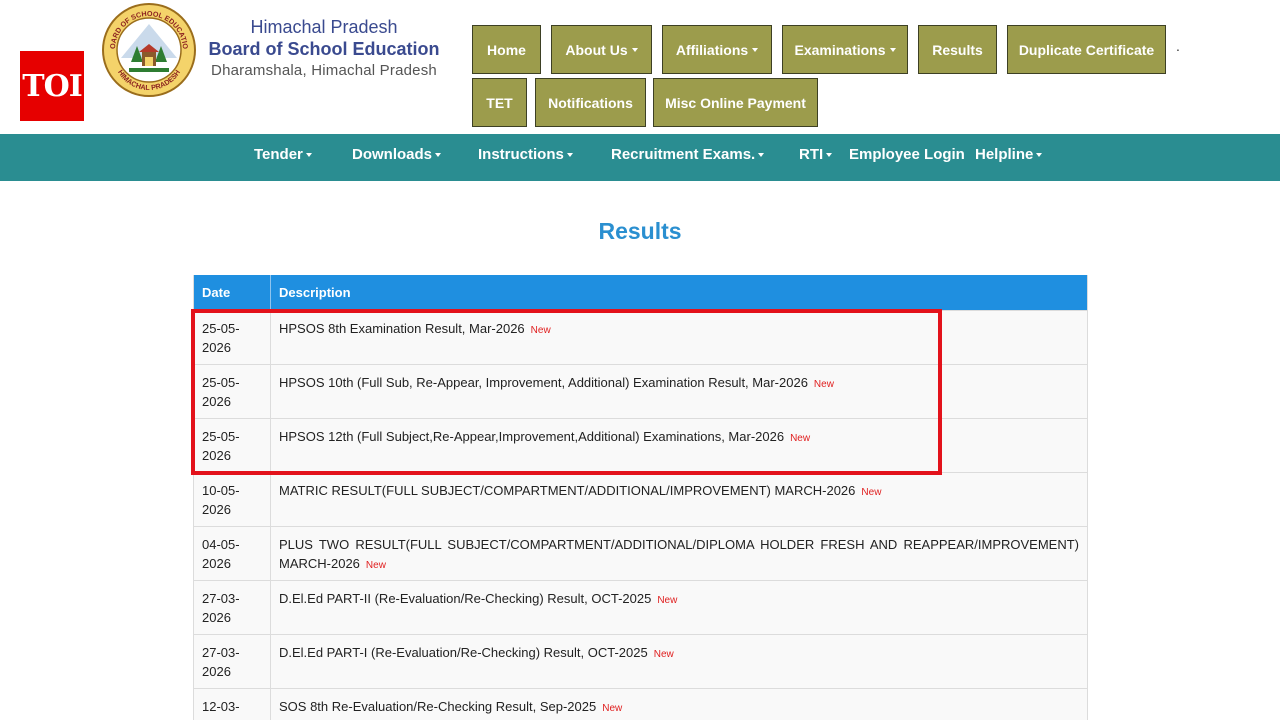 The width and height of the screenshot is (1280, 720). Describe the element at coordinates (640, 231) in the screenshot. I see `page-title: Results` at that location.